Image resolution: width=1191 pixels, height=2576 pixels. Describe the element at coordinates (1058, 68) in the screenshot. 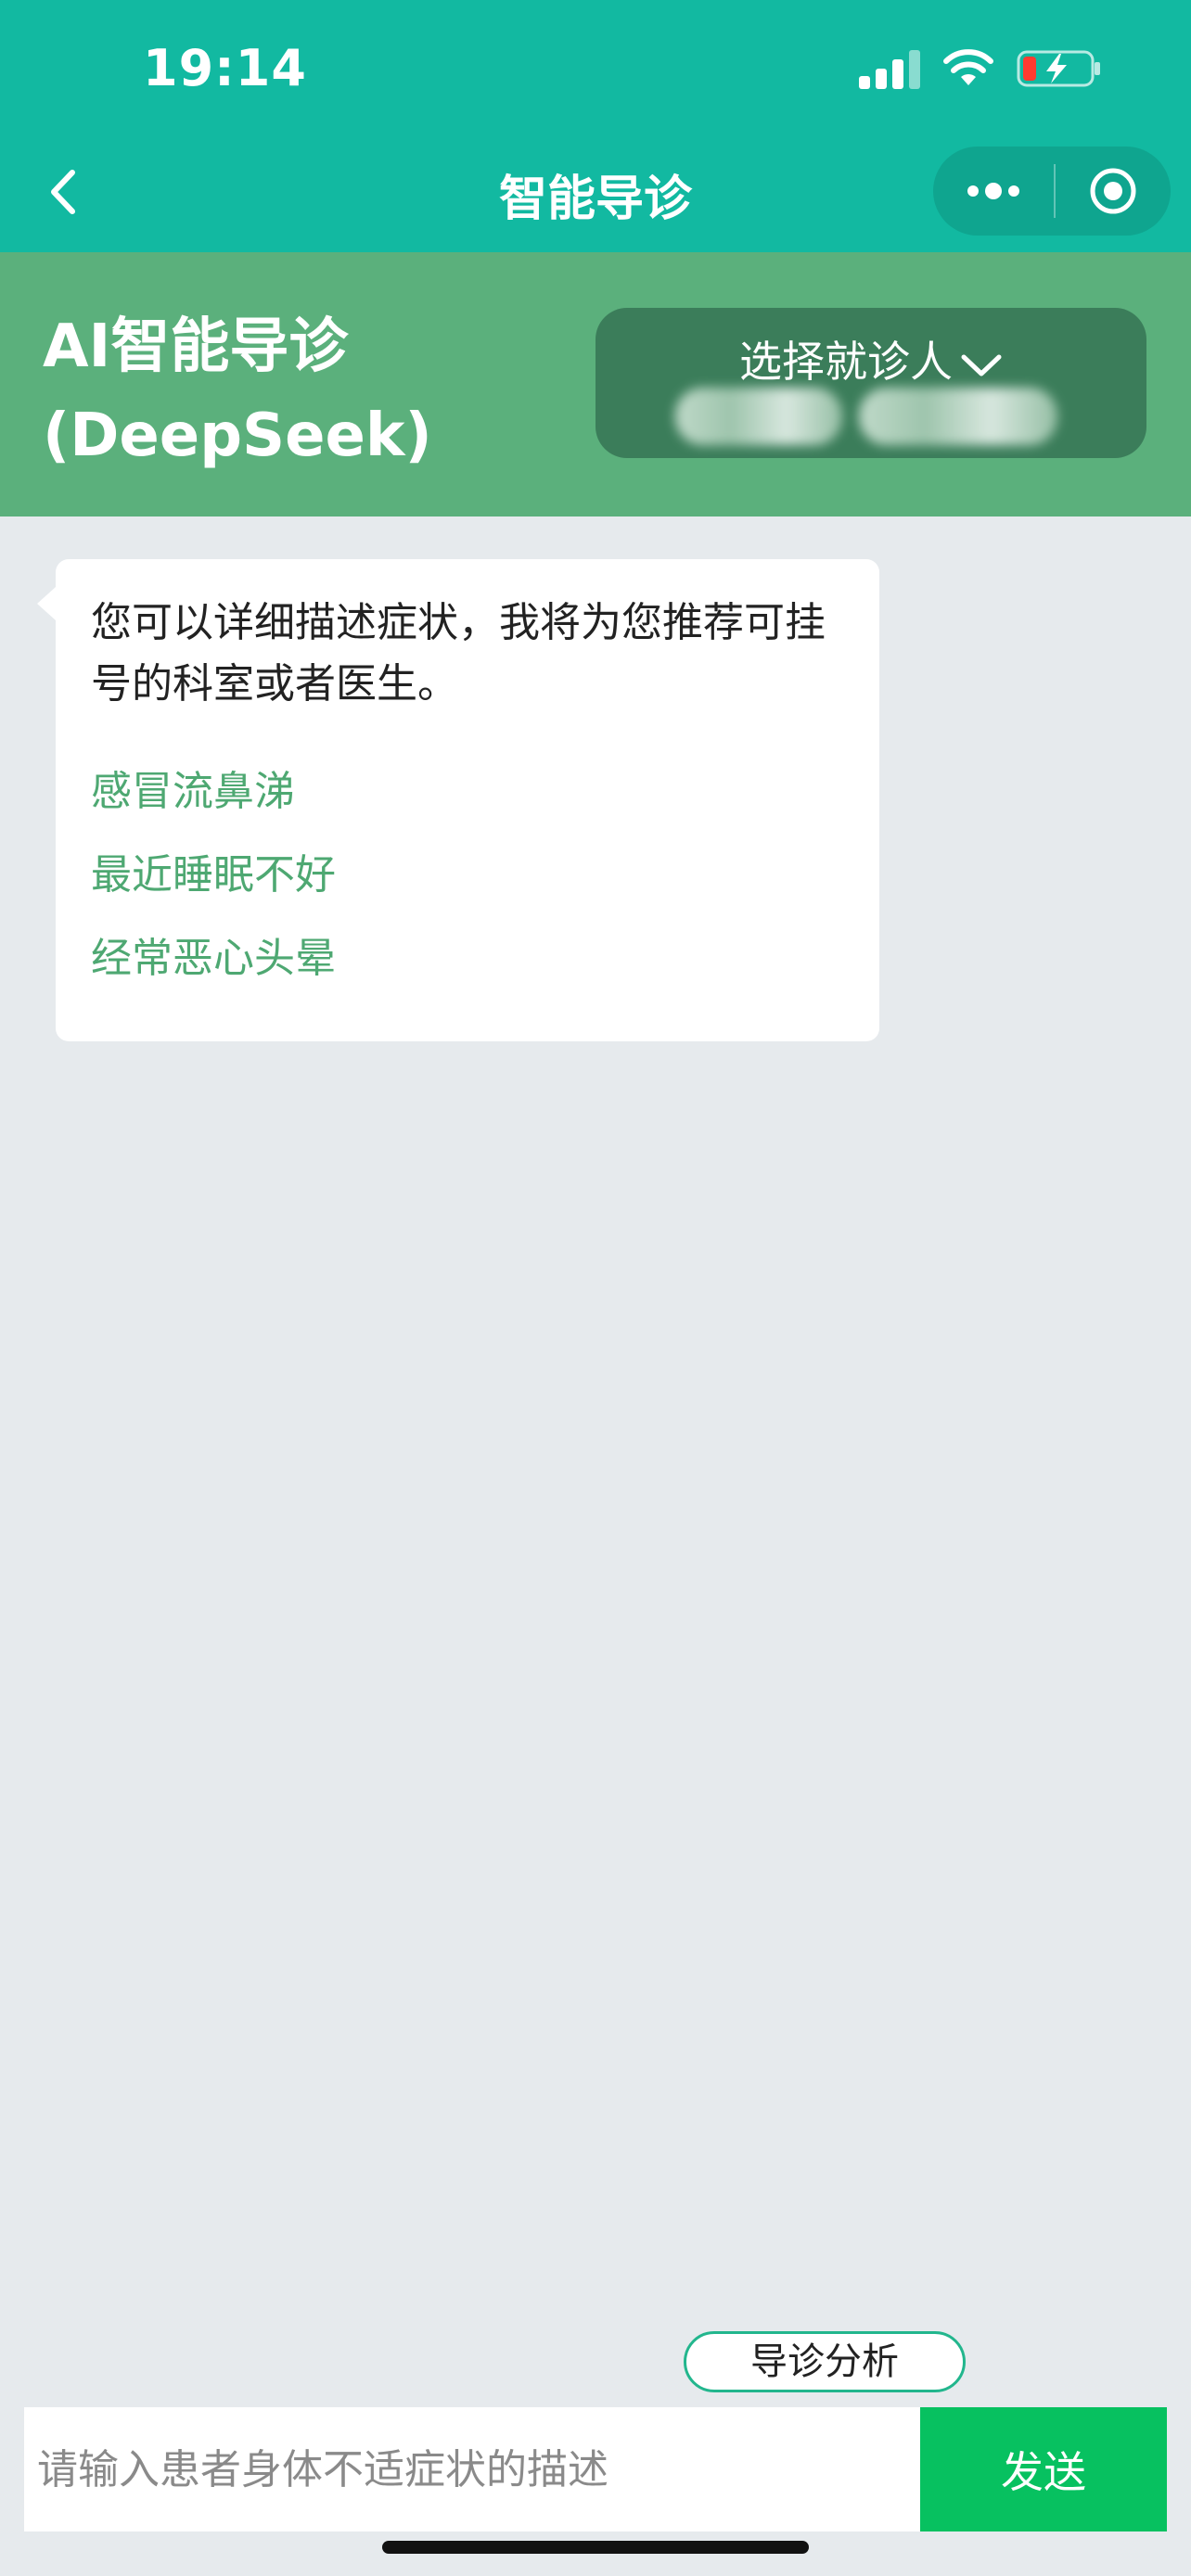

I see `battery-charging-icon` at that location.